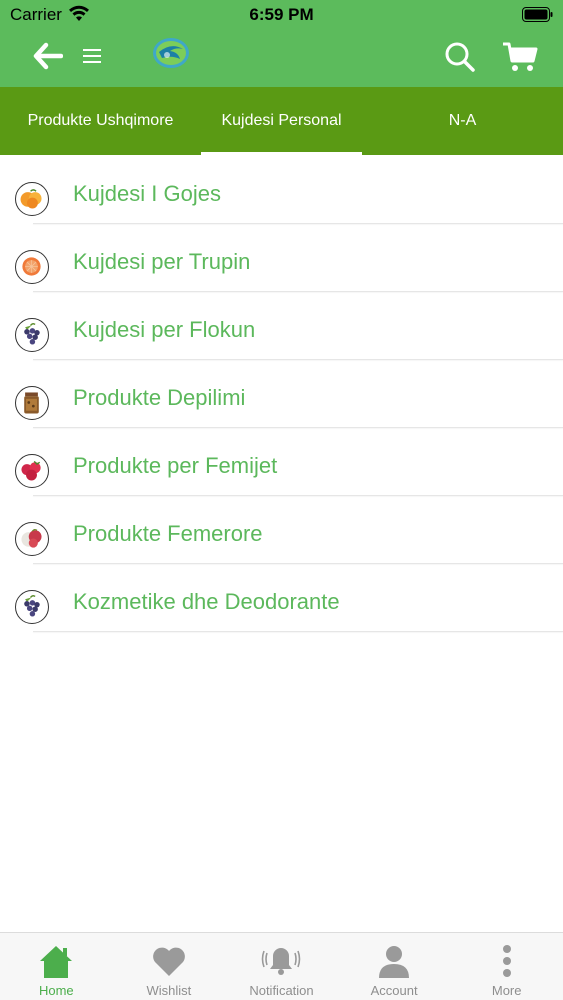 The image size is (563, 1000). What do you see at coordinates (281, 990) in the screenshot?
I see `tabbar-label: Notification` at bounding box center [281, 990].